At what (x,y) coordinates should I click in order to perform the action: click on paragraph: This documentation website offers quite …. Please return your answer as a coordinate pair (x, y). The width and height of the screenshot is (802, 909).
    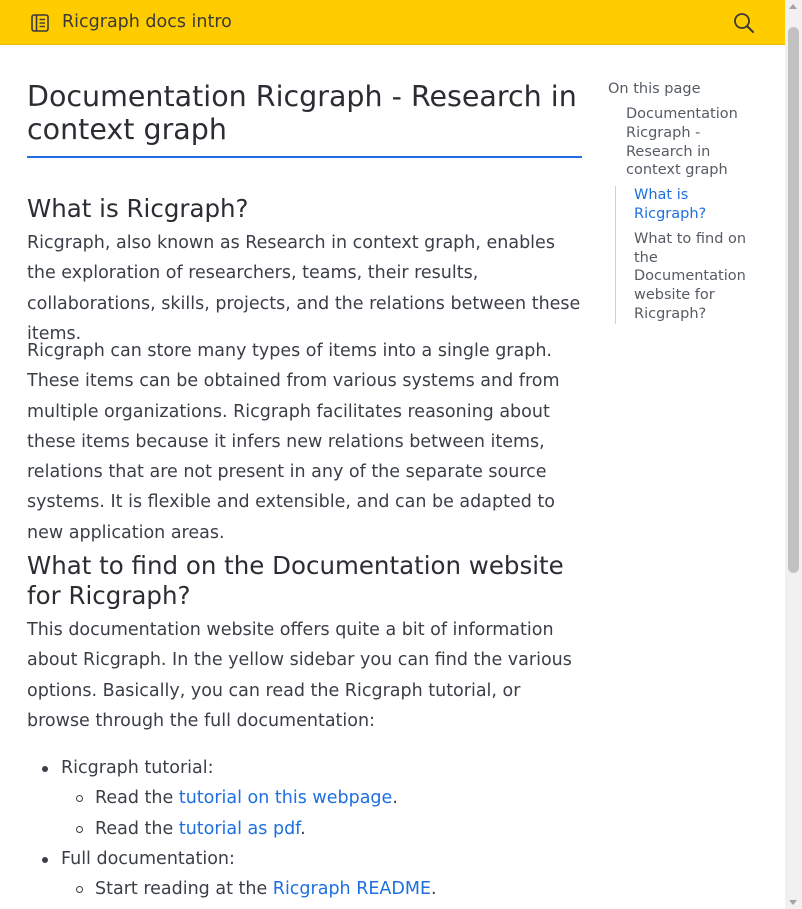
    Looking at the image, I should click on (299, 675).